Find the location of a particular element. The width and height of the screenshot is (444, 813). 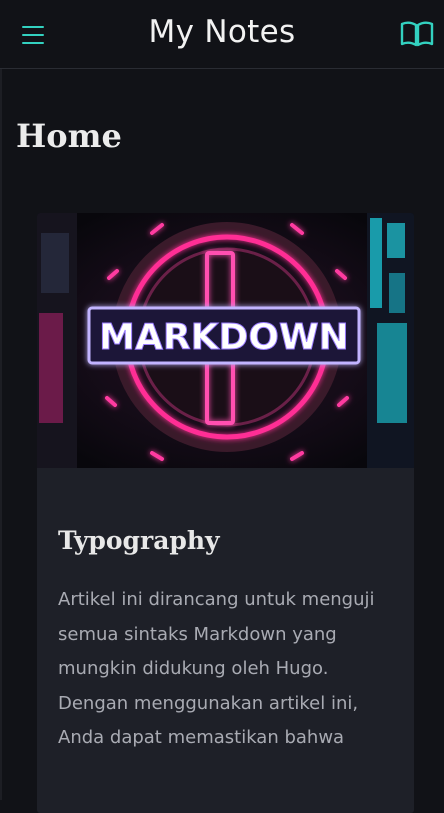

top-navbar: My Notes is located at coordinates (222, 34).